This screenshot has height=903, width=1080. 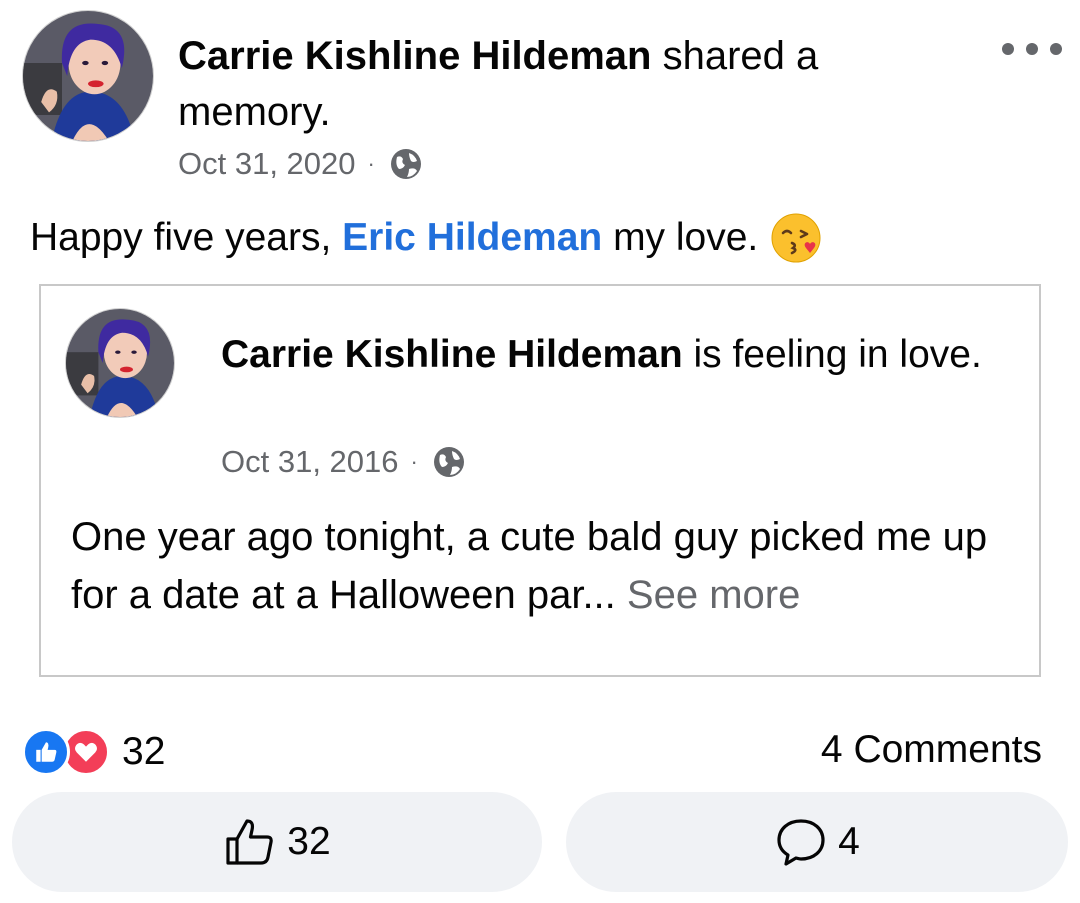 I want to click on like-icon, so click(x=46, y=752).